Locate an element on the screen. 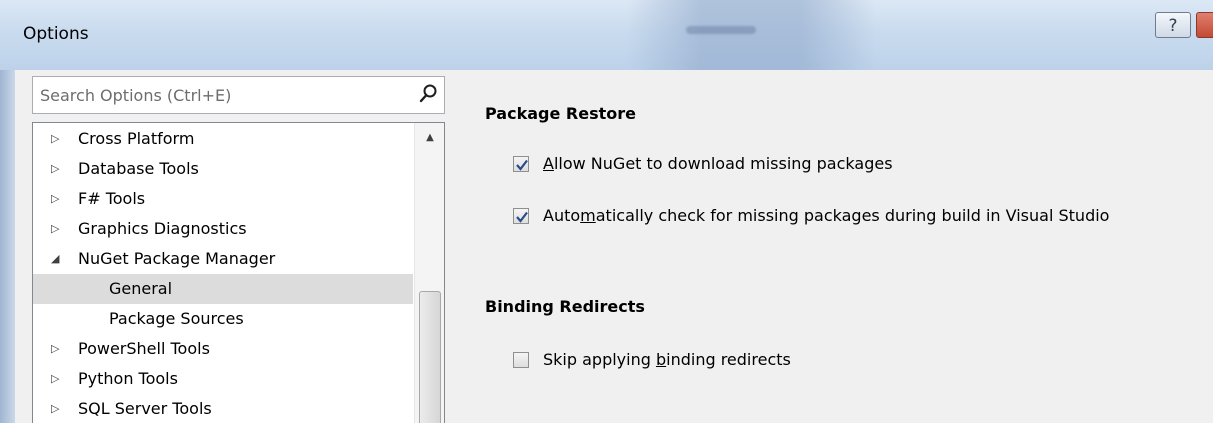 The height and width of the screenshot is (423, 1213). skip-binding-redirects-label: Skip applying binding redirects is located at coordinates (667, 359).